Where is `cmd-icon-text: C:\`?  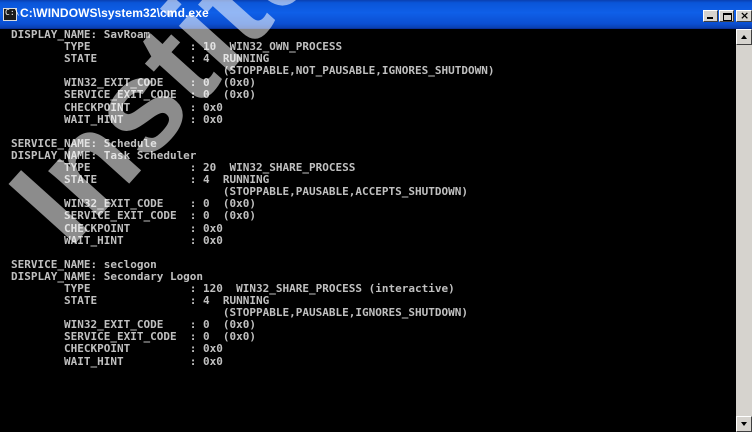
cmd-icon-text: C:\ is located at coordinates (12, 12).